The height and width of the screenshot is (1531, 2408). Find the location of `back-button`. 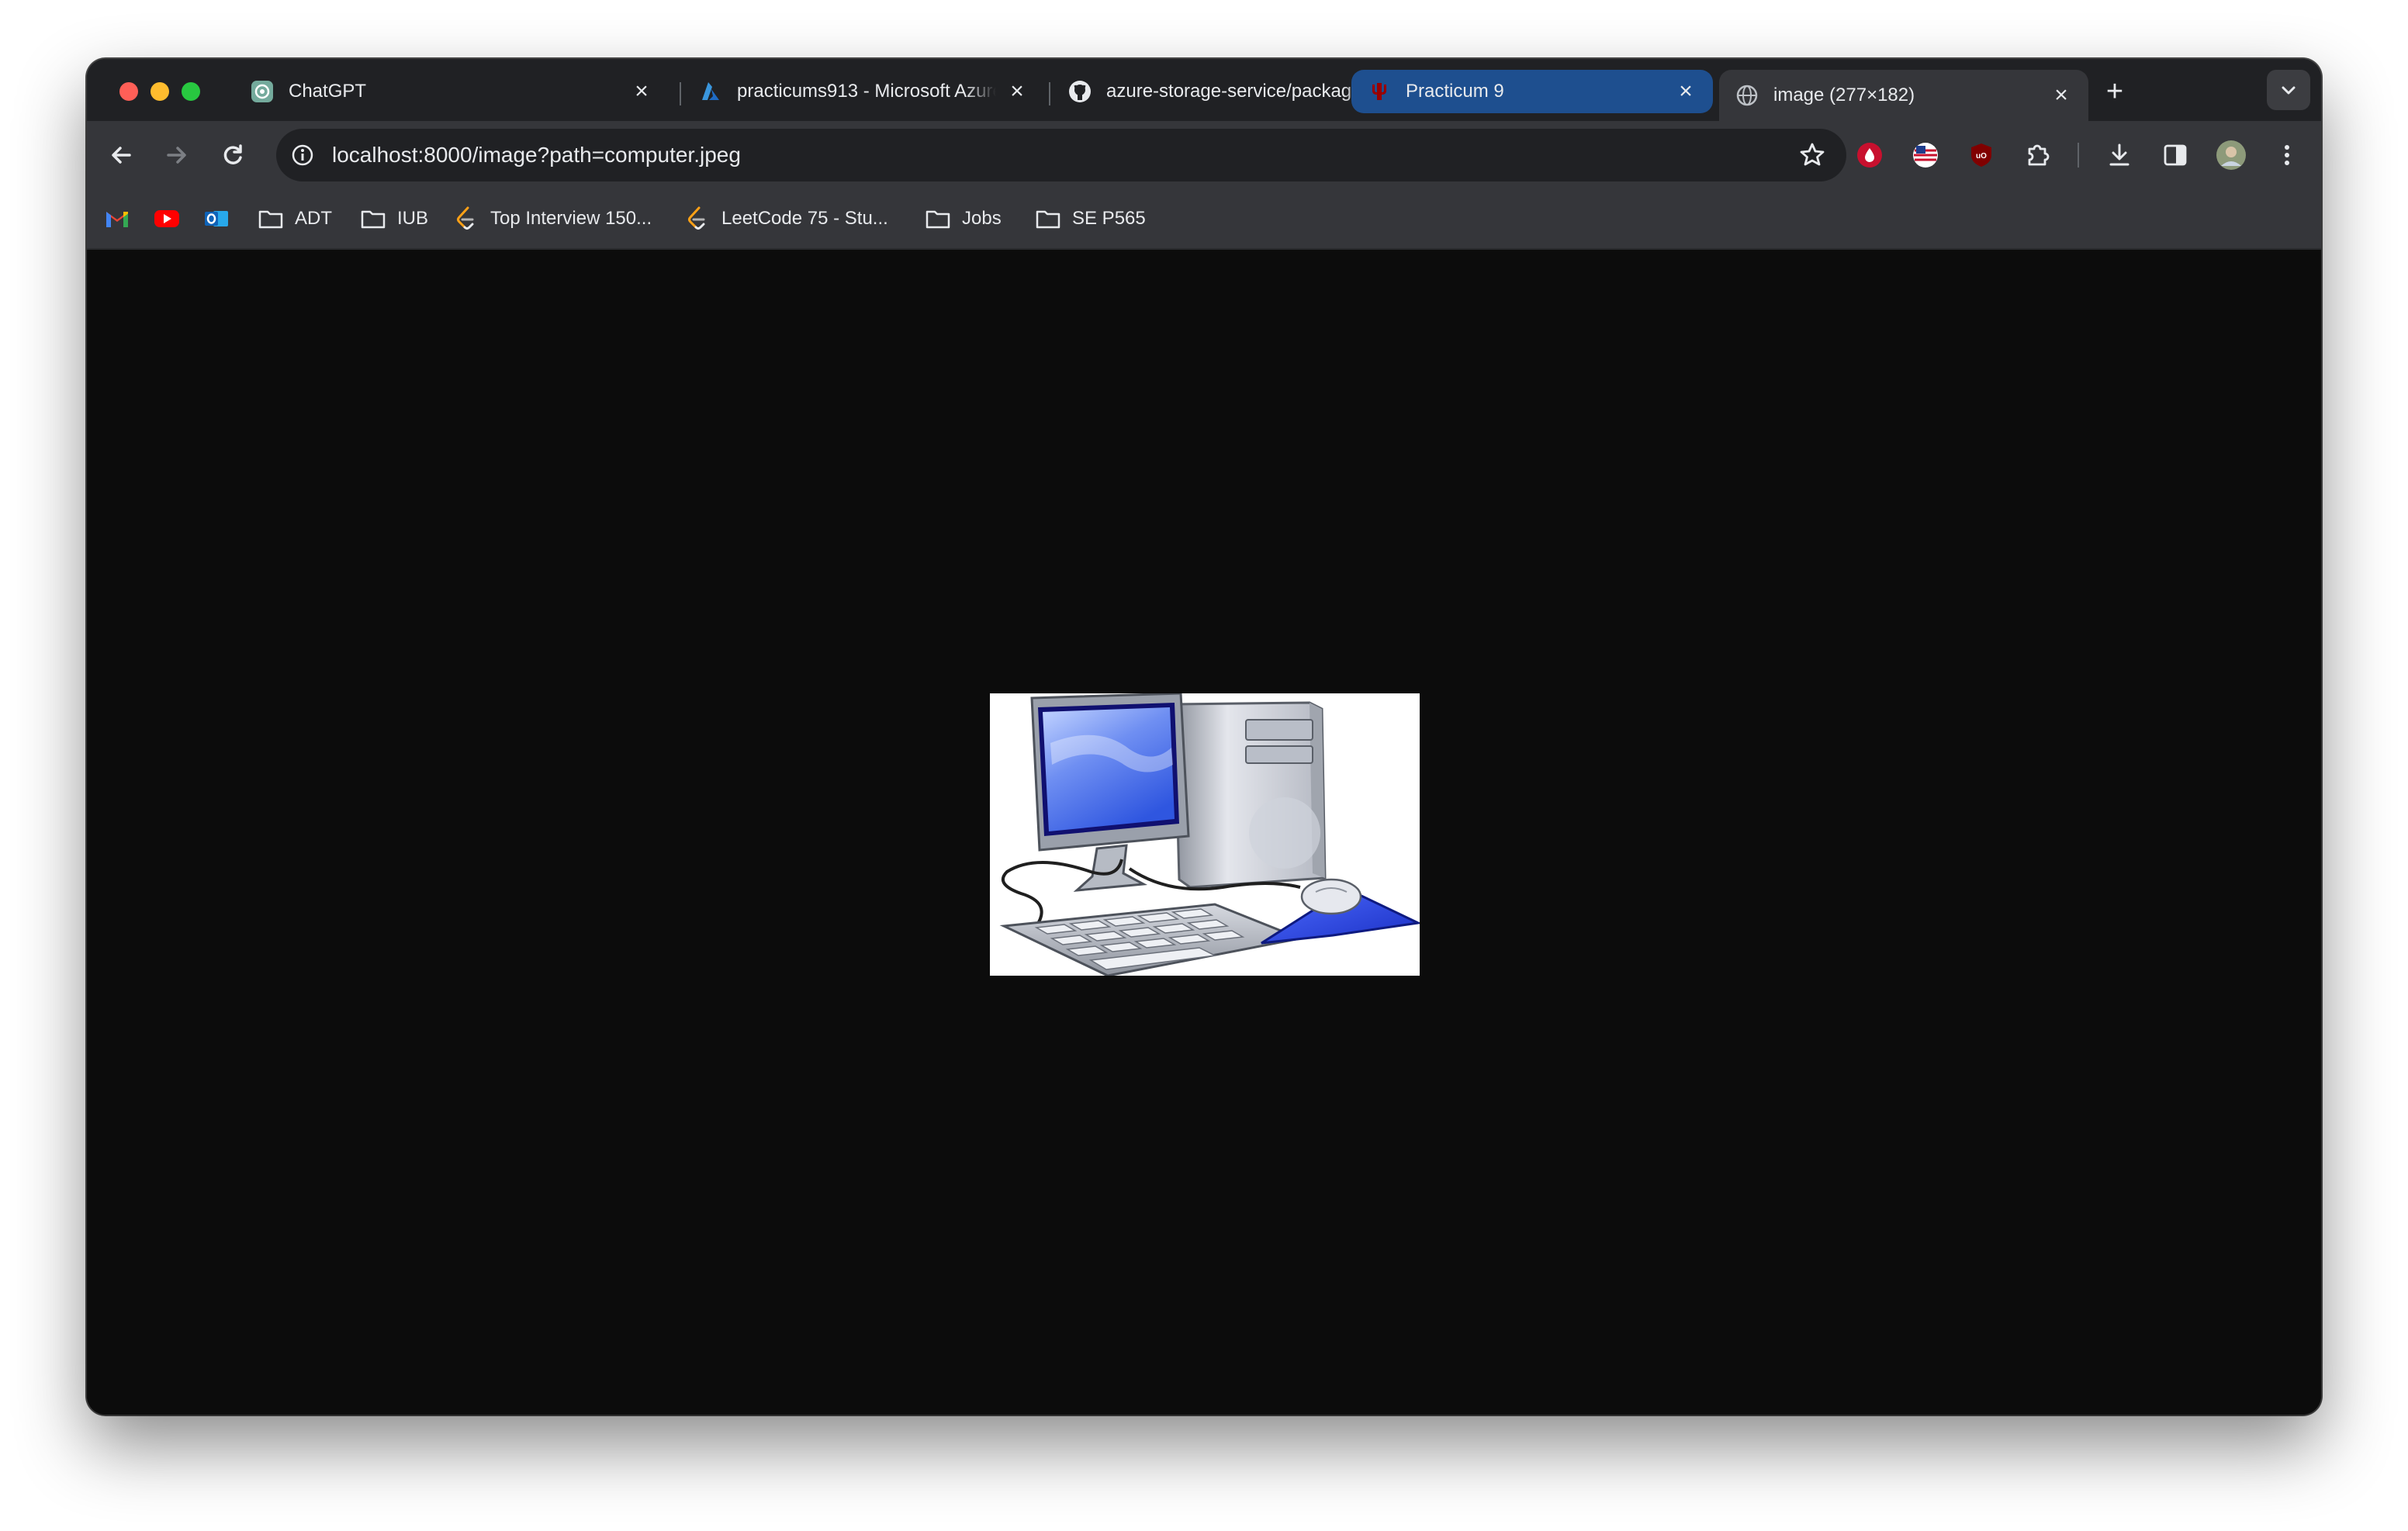

back-button is located at coordinates (121, 155).